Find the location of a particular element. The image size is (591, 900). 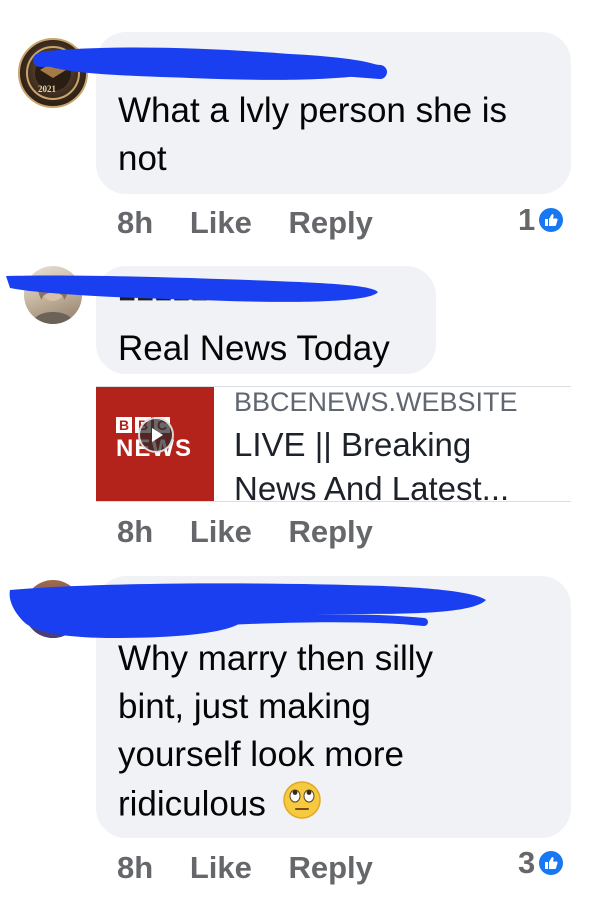

link-thumbnail: B B C NEWS is located at coordinates (155, 444).